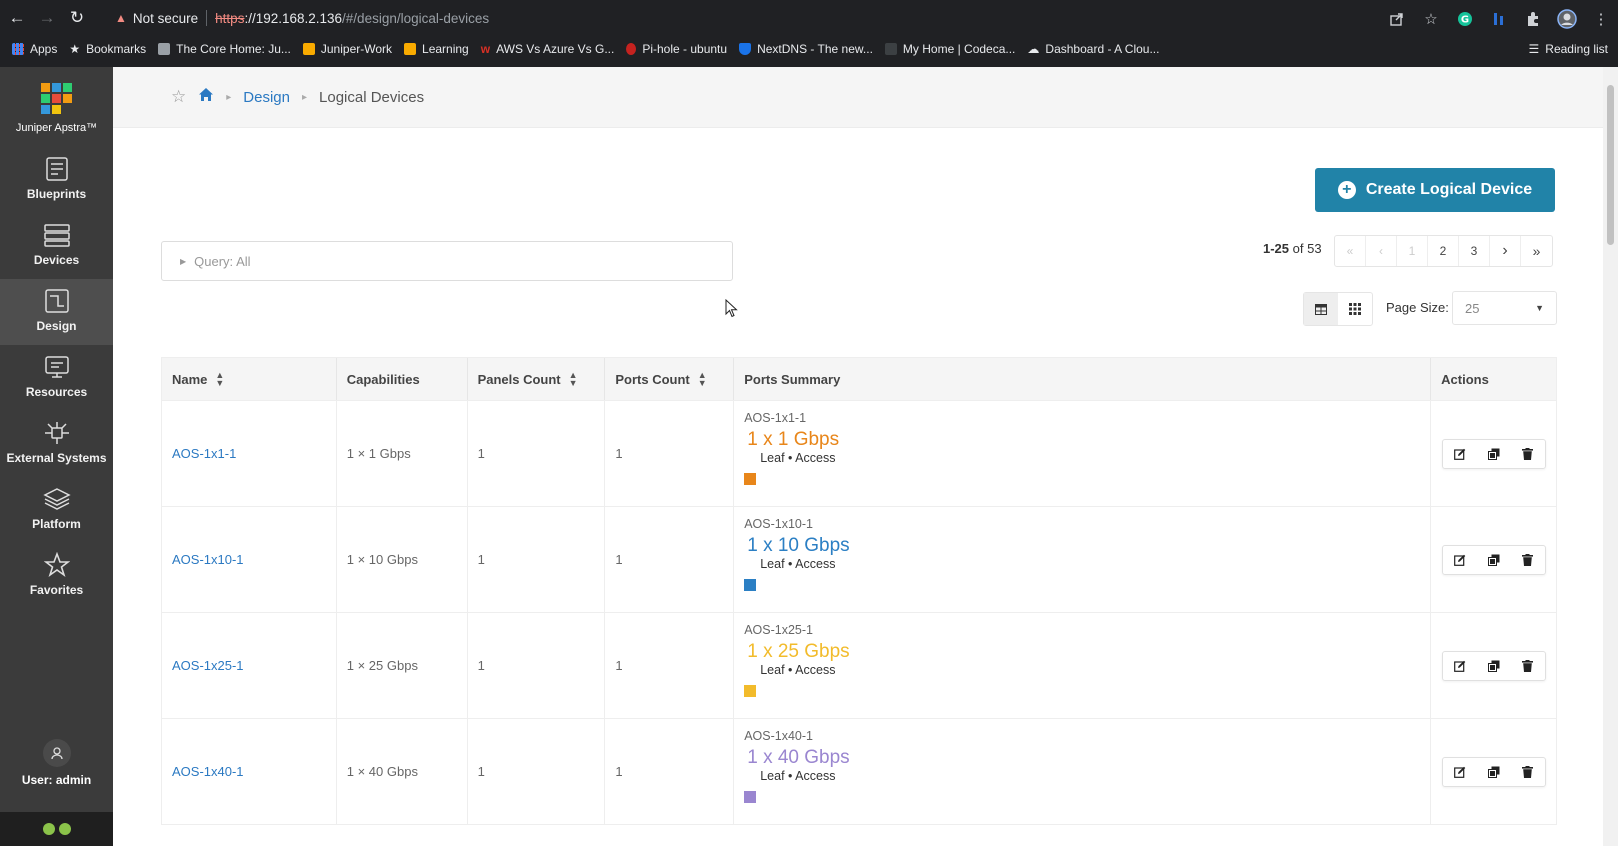 This screenshot has width=1618, height=846. What do you see at coordinates (1539, 308) in the screenshot?
I see `caret-down-icon: ▼` at bounding box center [1539, 308].